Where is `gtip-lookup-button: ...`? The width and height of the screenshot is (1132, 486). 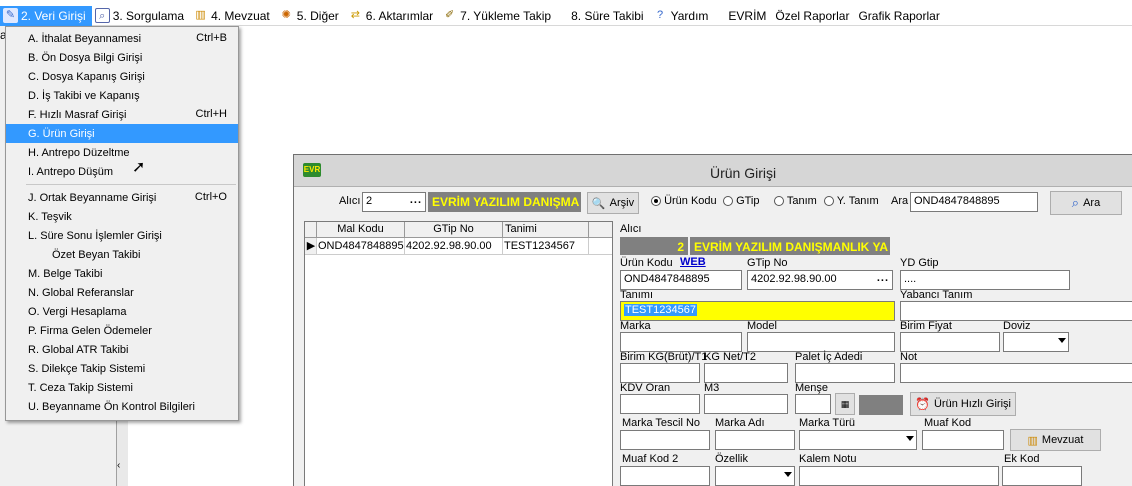
gtip-lookup-button: ... is located at coordinates (883, 278).